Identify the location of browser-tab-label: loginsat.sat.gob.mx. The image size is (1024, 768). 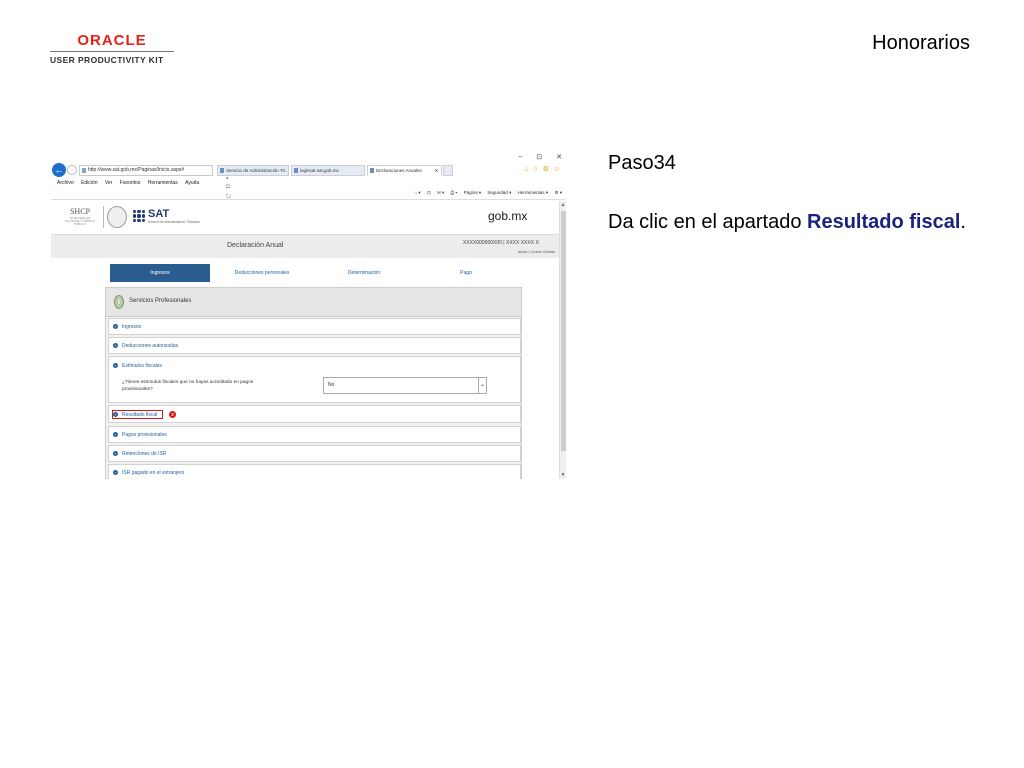
(319, 170).